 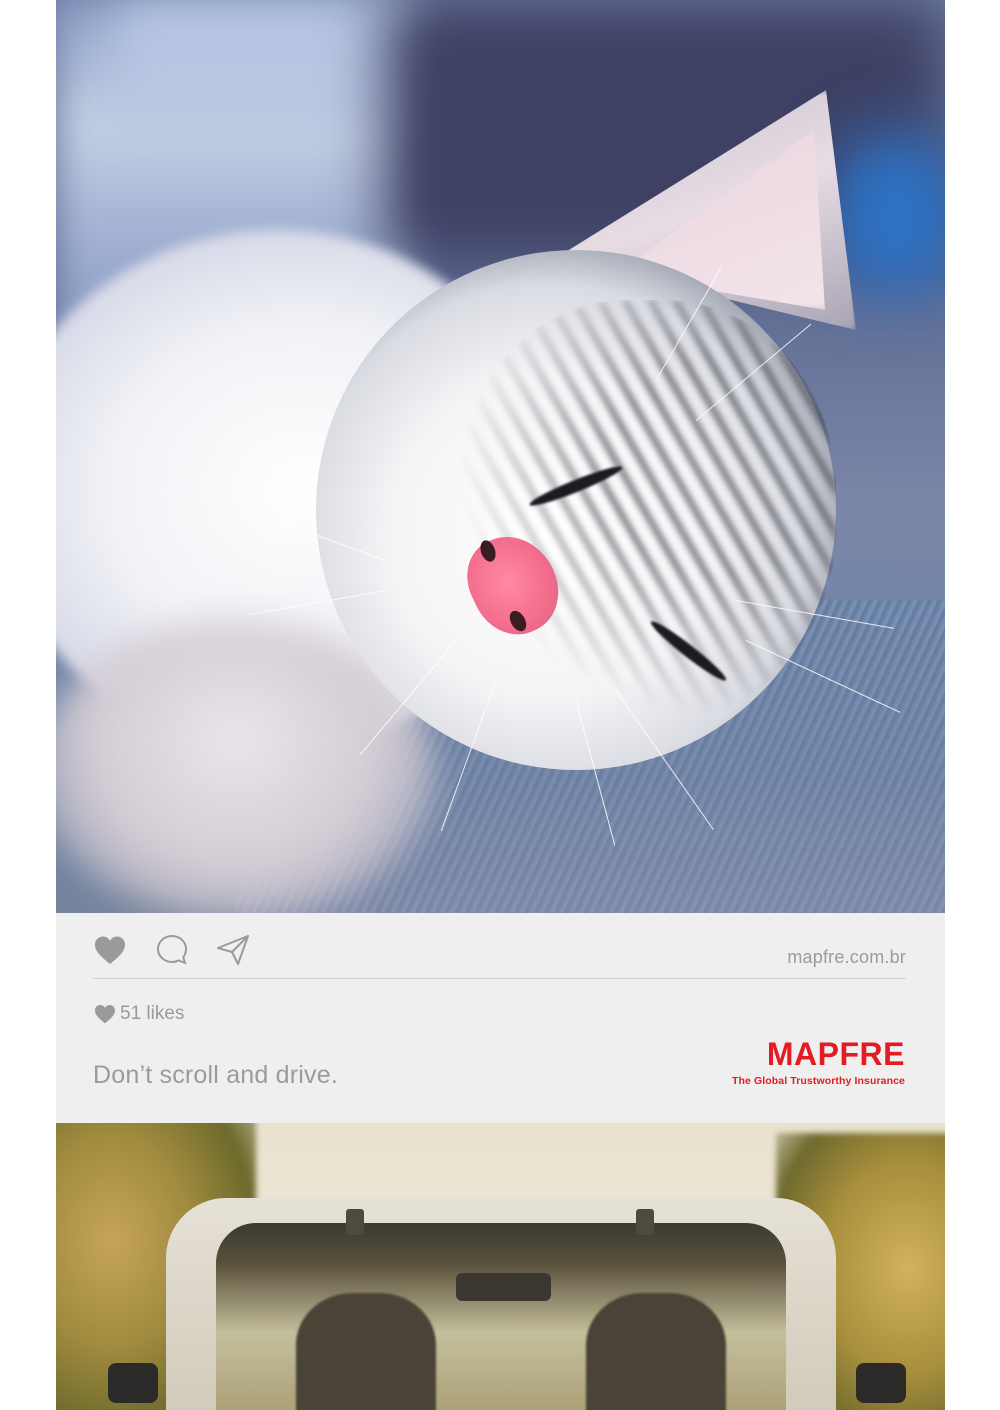 I want to click on post-caption: Don’t scroll and drive., so click(x=215, y=1075).